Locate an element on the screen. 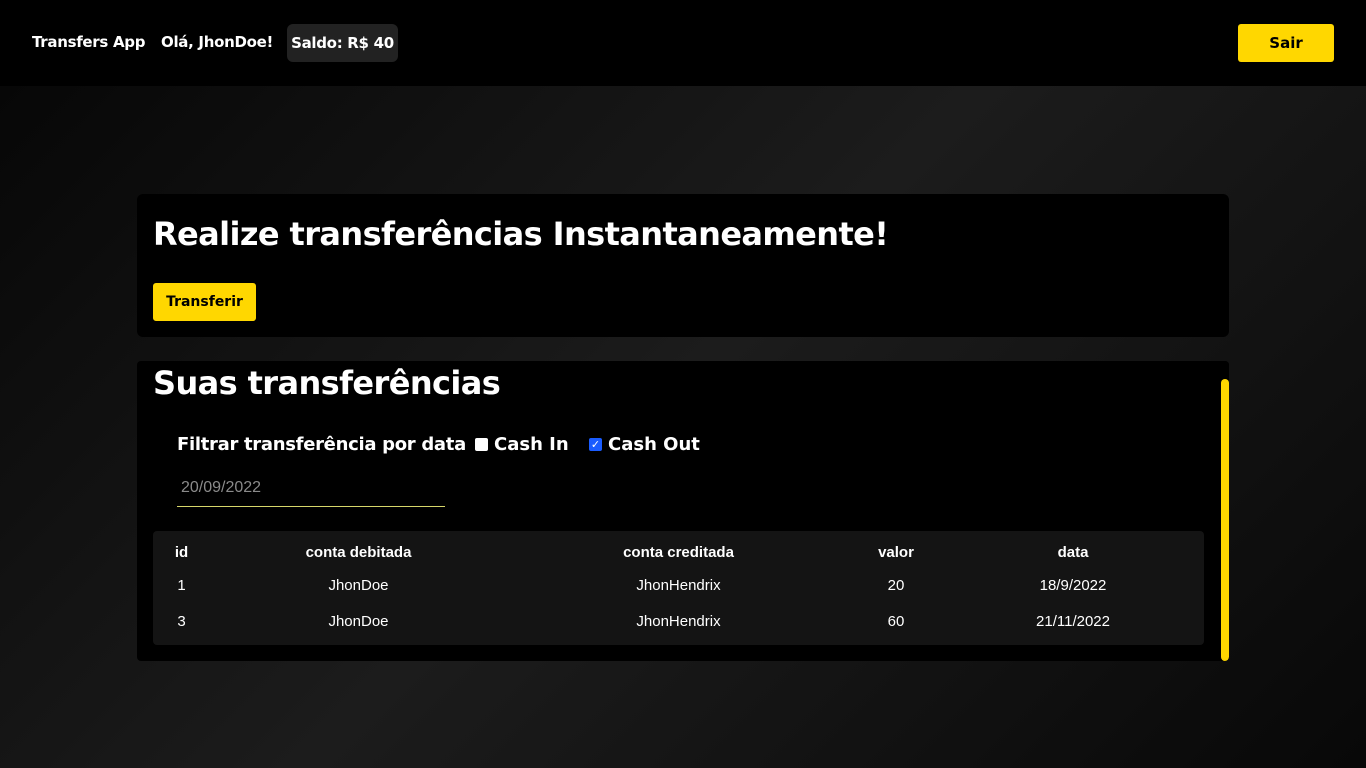 The width and height of the screenshot is (1366, 768). cash-out-filter: ✓ Cash Out is located at coordinates (644, 444).